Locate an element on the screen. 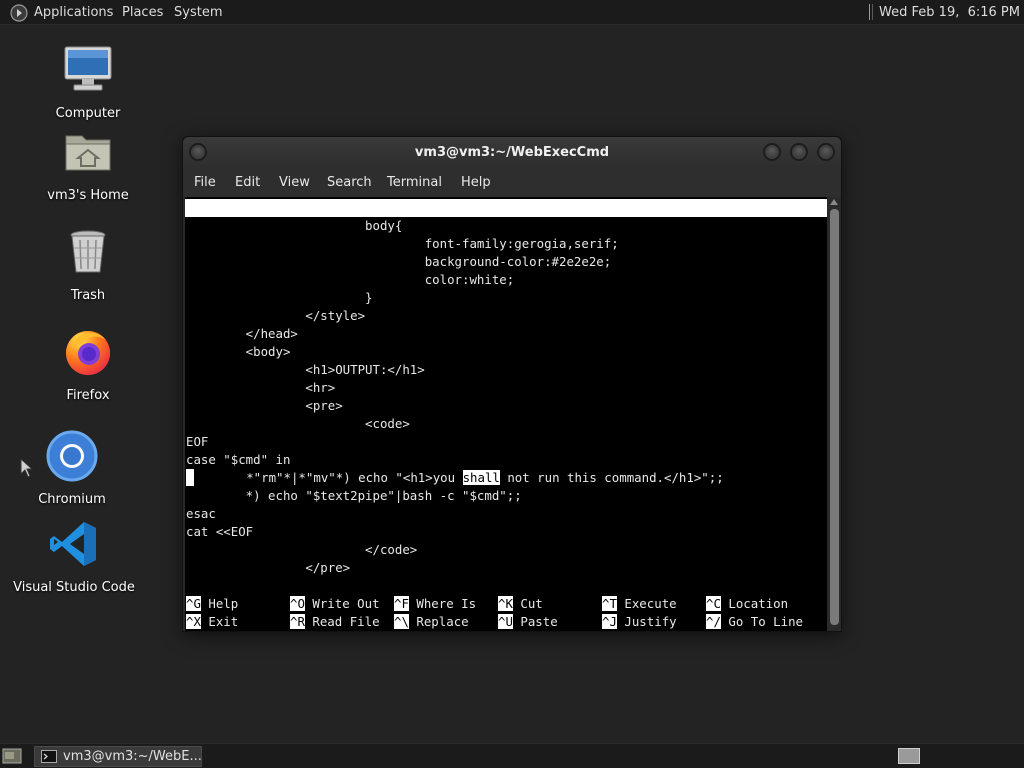  menu-help: Help is located at coordinates (476, 182).